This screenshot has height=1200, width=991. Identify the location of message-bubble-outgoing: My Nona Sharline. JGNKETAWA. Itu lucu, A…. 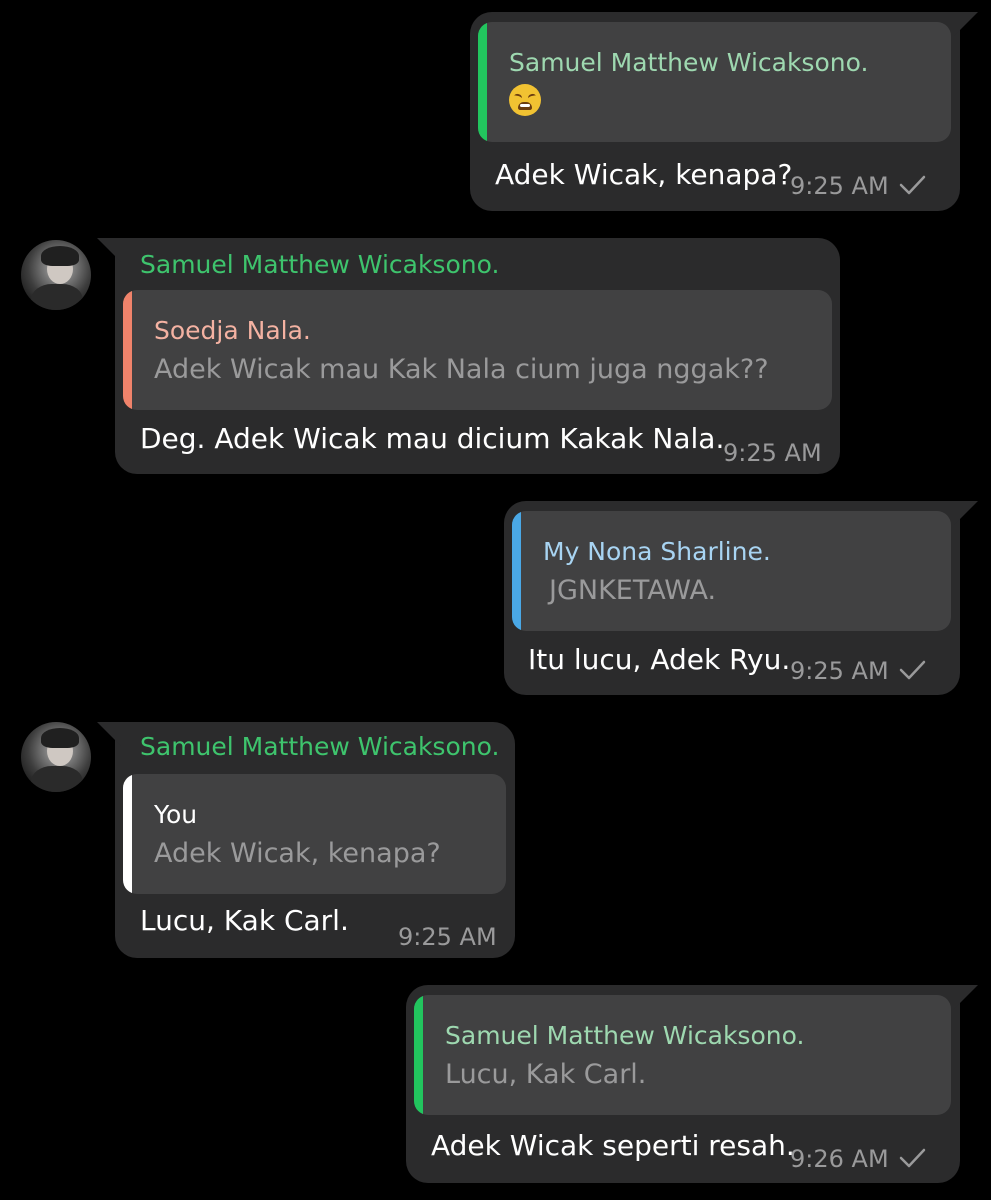
(741, 598).